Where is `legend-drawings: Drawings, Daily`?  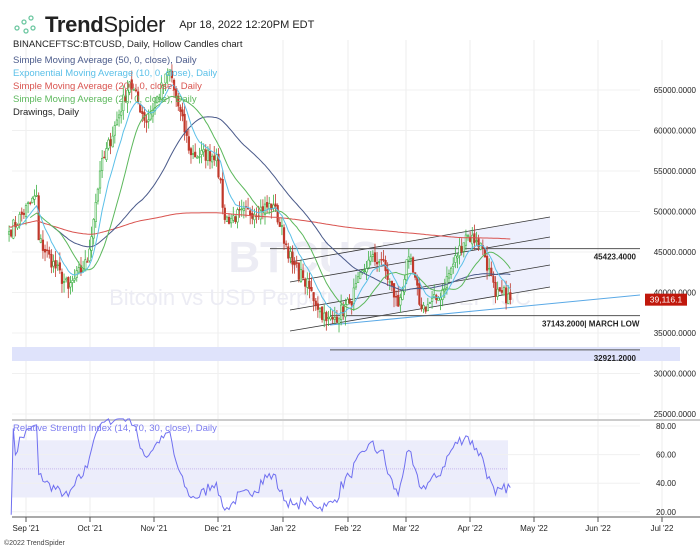 legend-drawings: Drawings, Daily is located at coordinates (46, 112).